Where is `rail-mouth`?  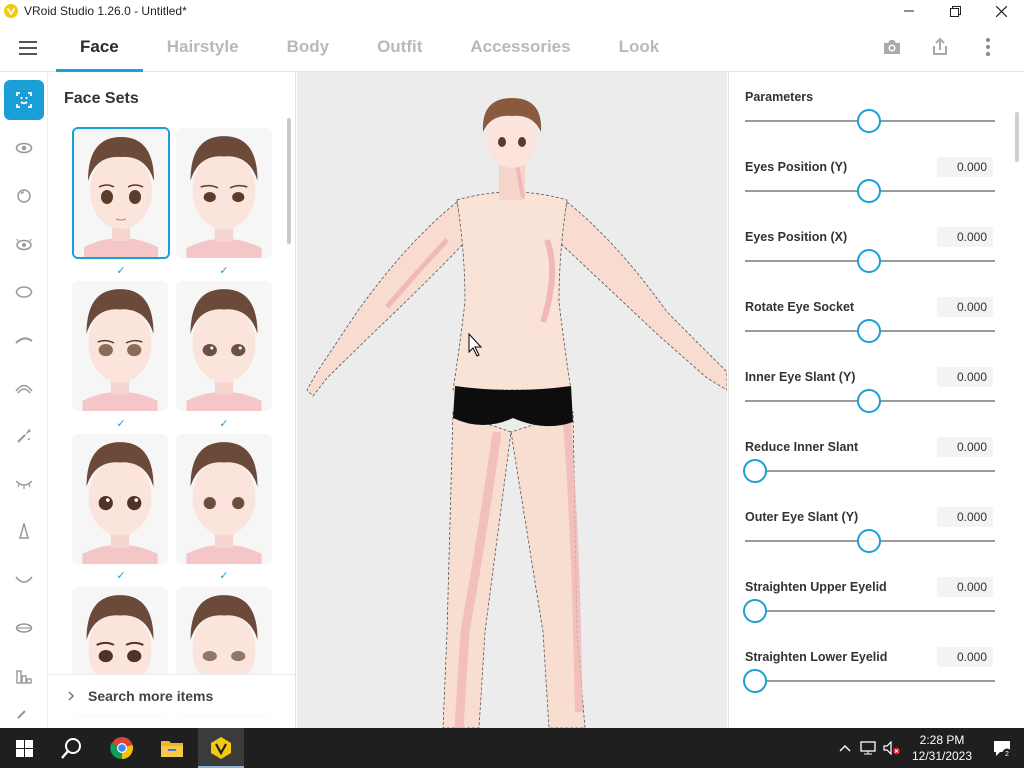 rail-mouth is located at coordinates (24, 580).